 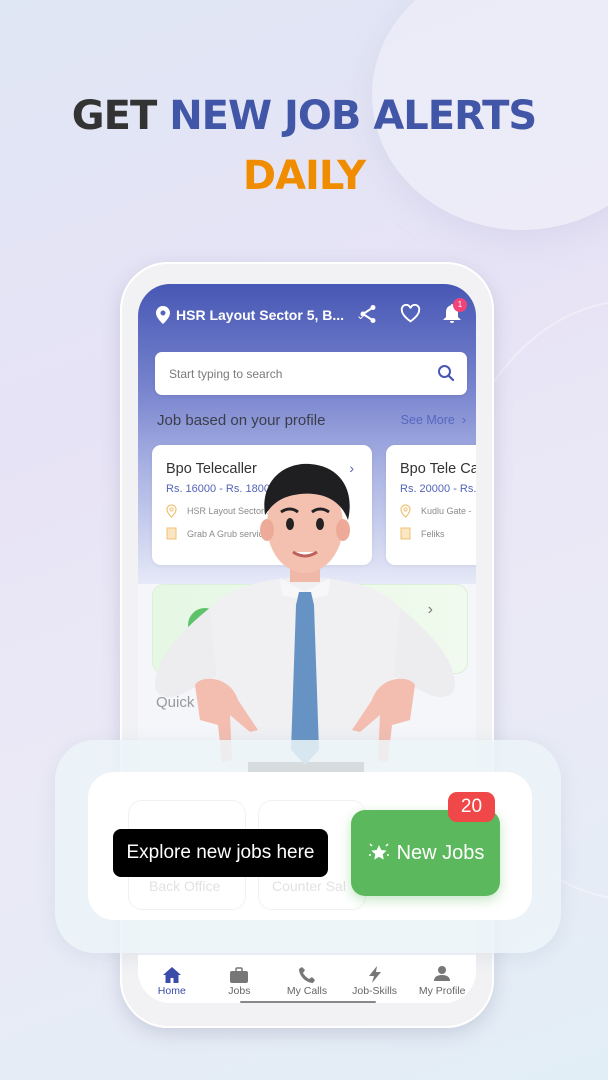 I want to click on quick-filter-label: Back Office, so click(x=185, y=886).